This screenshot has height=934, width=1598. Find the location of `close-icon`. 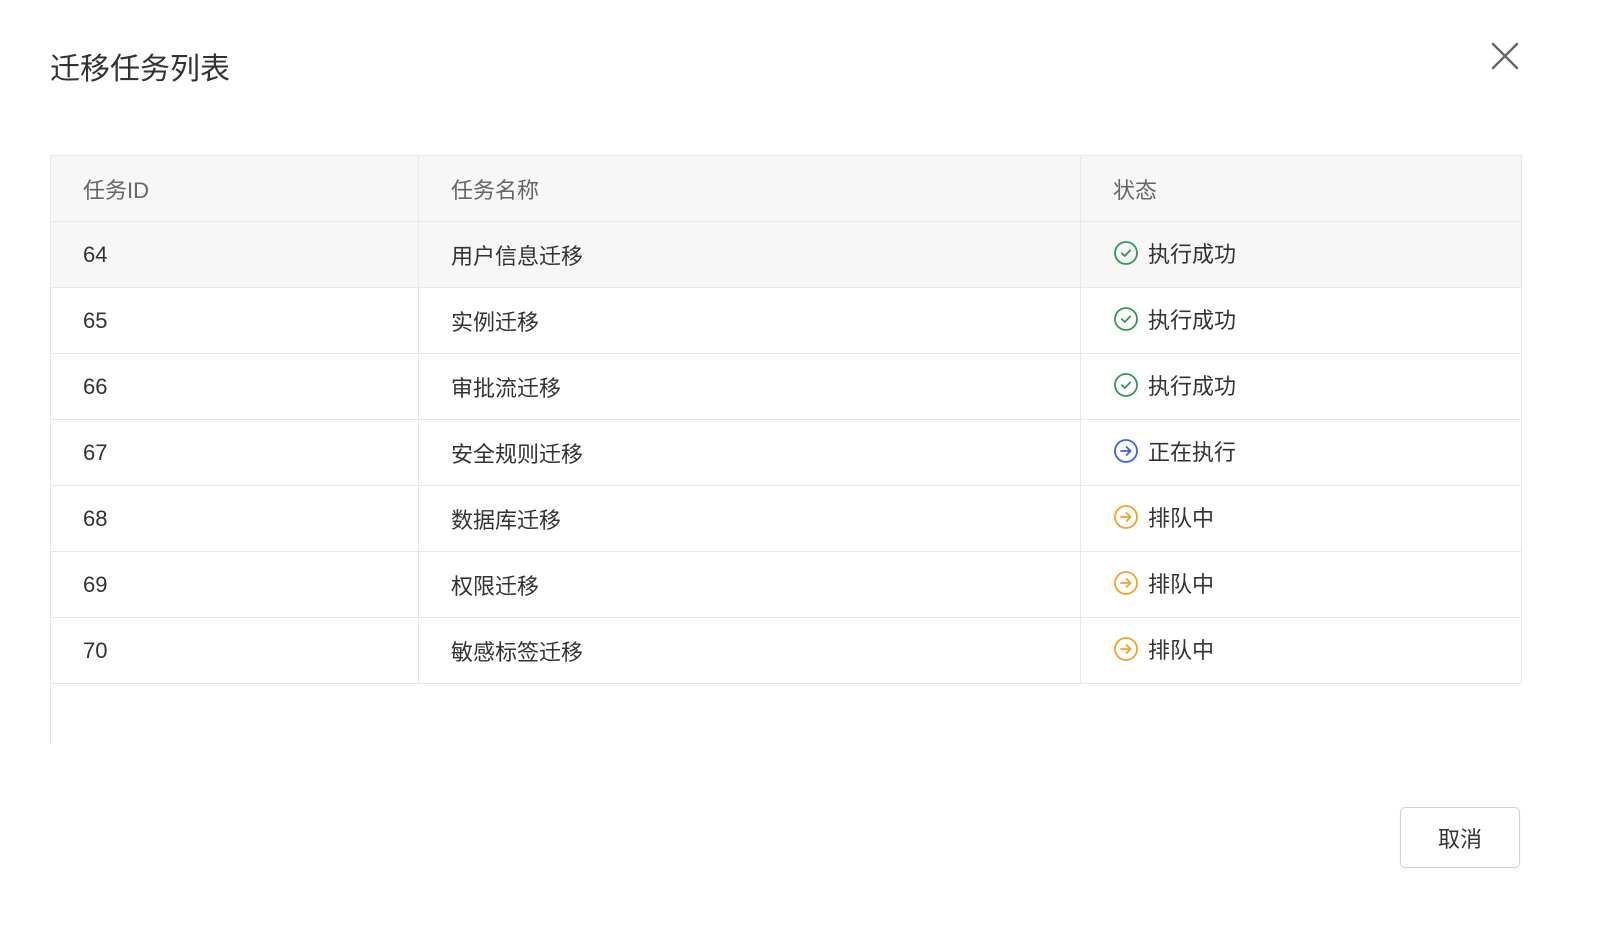

close-icon is located at coordinates (1505, 56).